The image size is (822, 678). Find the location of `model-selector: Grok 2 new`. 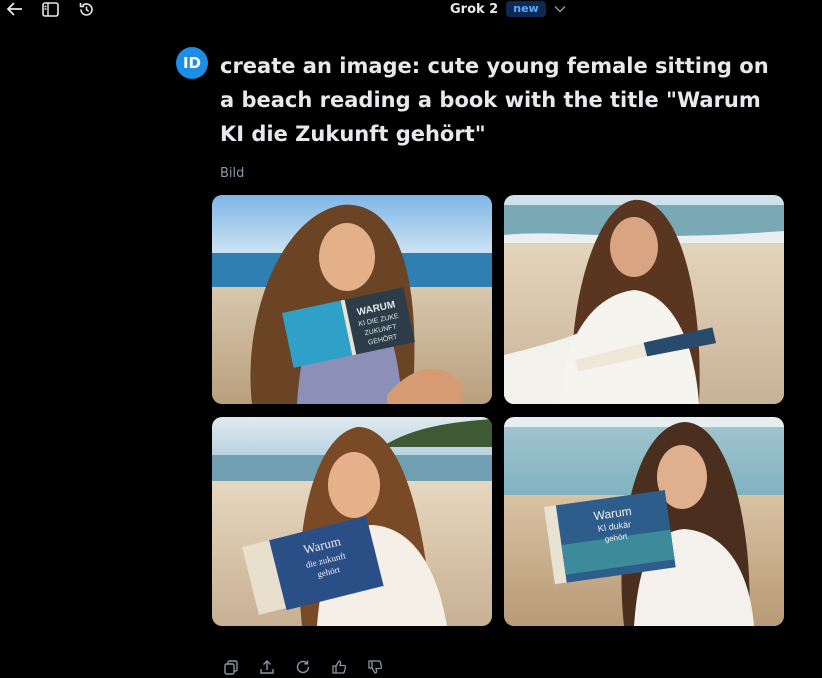

model-selector: Grok 2 new is located at coordinates (508, 9).